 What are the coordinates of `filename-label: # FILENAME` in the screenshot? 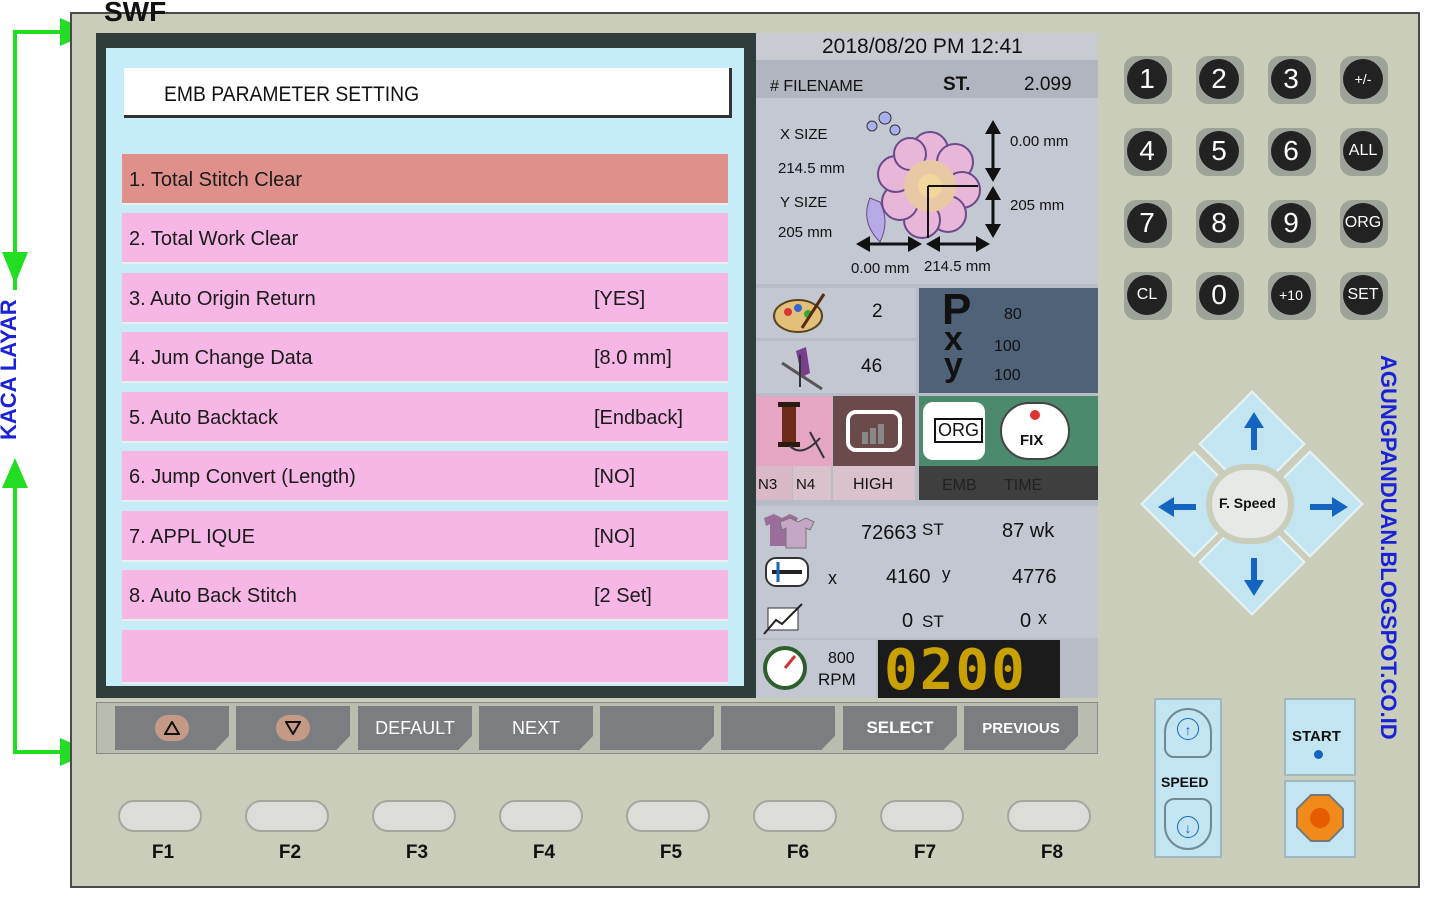 It's located at (817, 86).